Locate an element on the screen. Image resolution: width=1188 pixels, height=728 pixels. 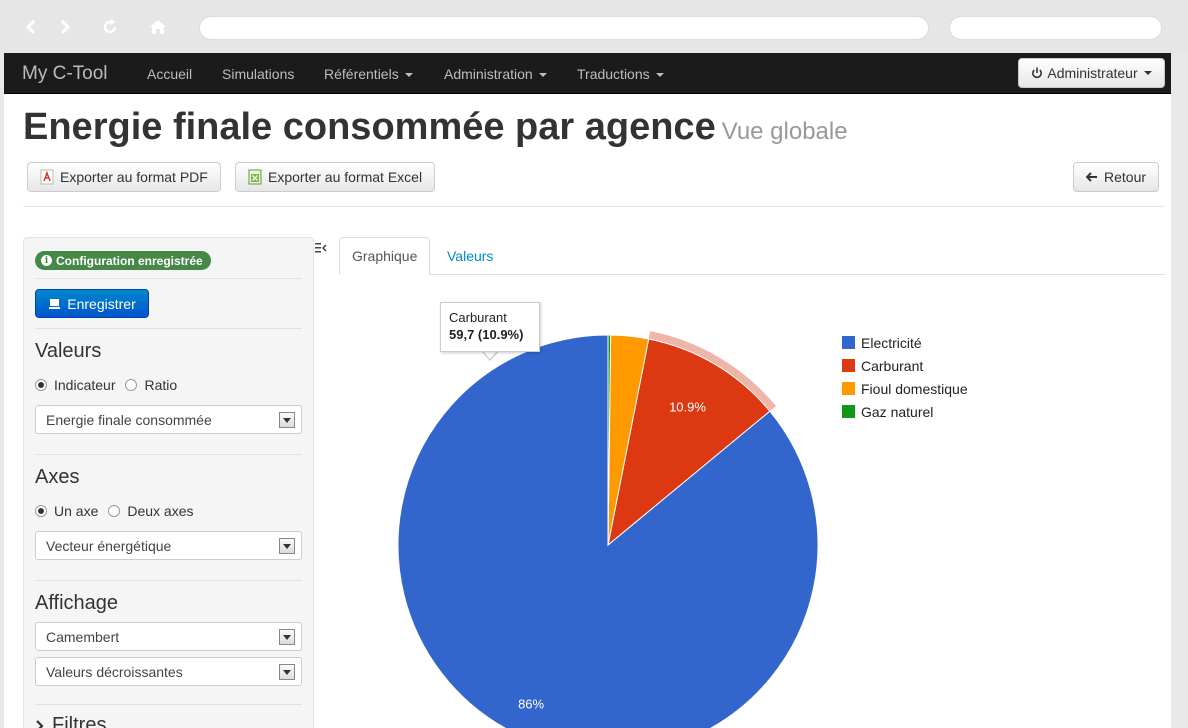
section-valeurs-title: Valeurs is located at coordinates (68, 351).